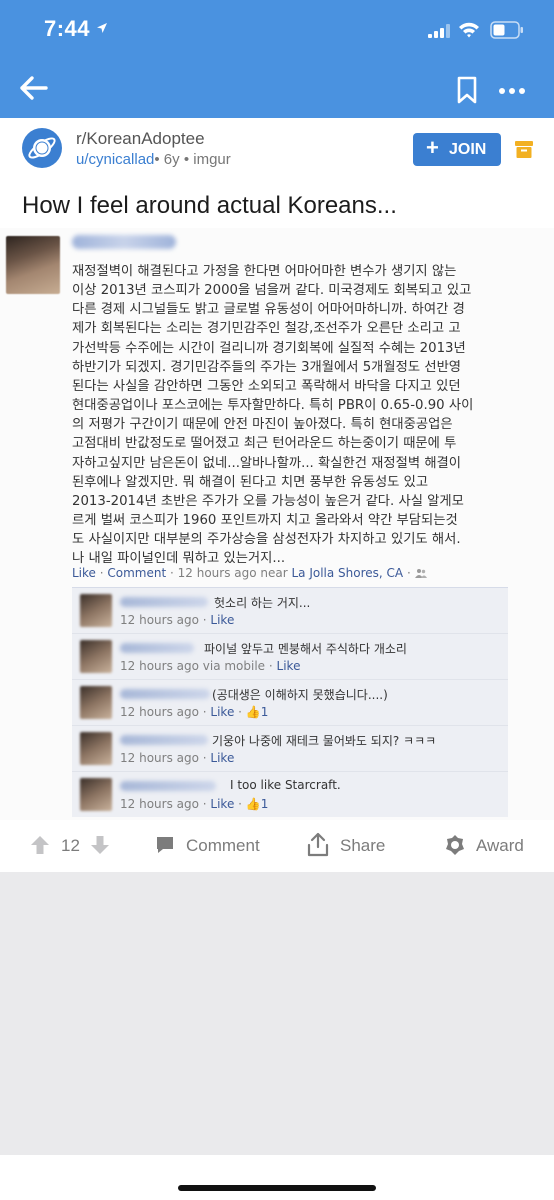 The image size is (554, 1200). What do you see at coordinates (305, 649) in the screenshot?
I see `fb-comment-text: 파이널 앞두고 멘붕해서 주식하다 개소리` at bounding box center [305, 649].